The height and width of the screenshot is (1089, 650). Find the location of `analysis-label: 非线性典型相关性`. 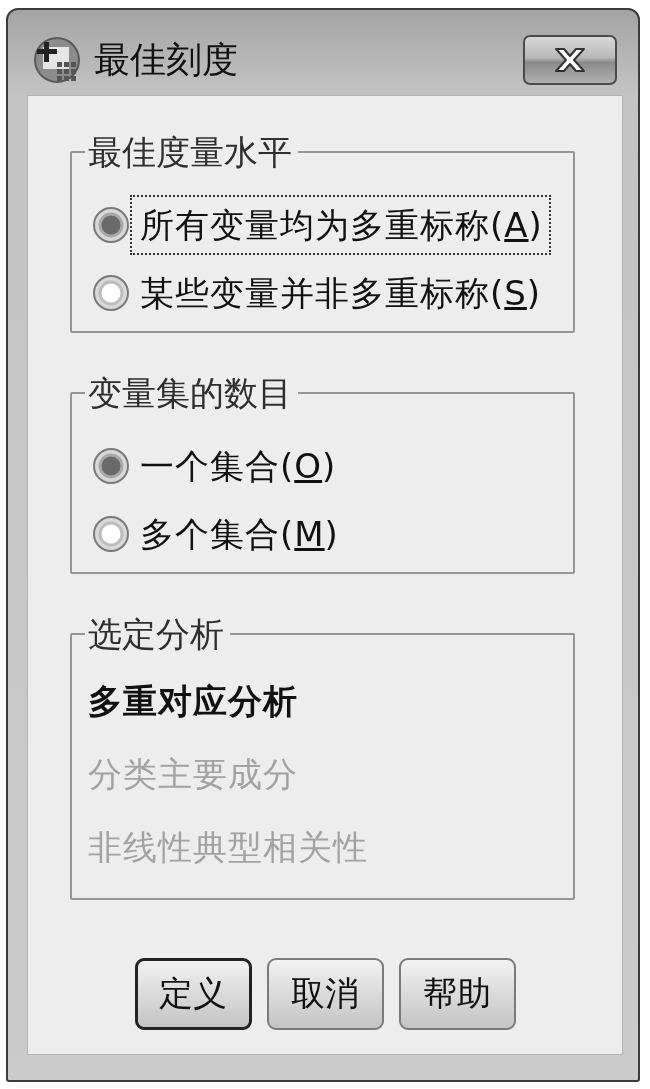

analysis-label: 非线性典型相关性 is located at coordinates (228, 847).